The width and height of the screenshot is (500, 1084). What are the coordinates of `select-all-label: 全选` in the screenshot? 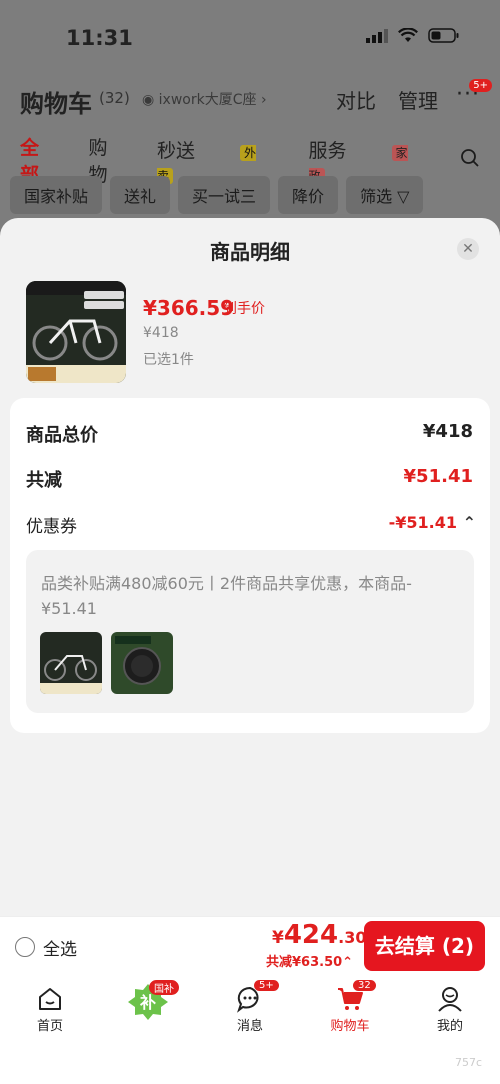 It's located at (60, 947).